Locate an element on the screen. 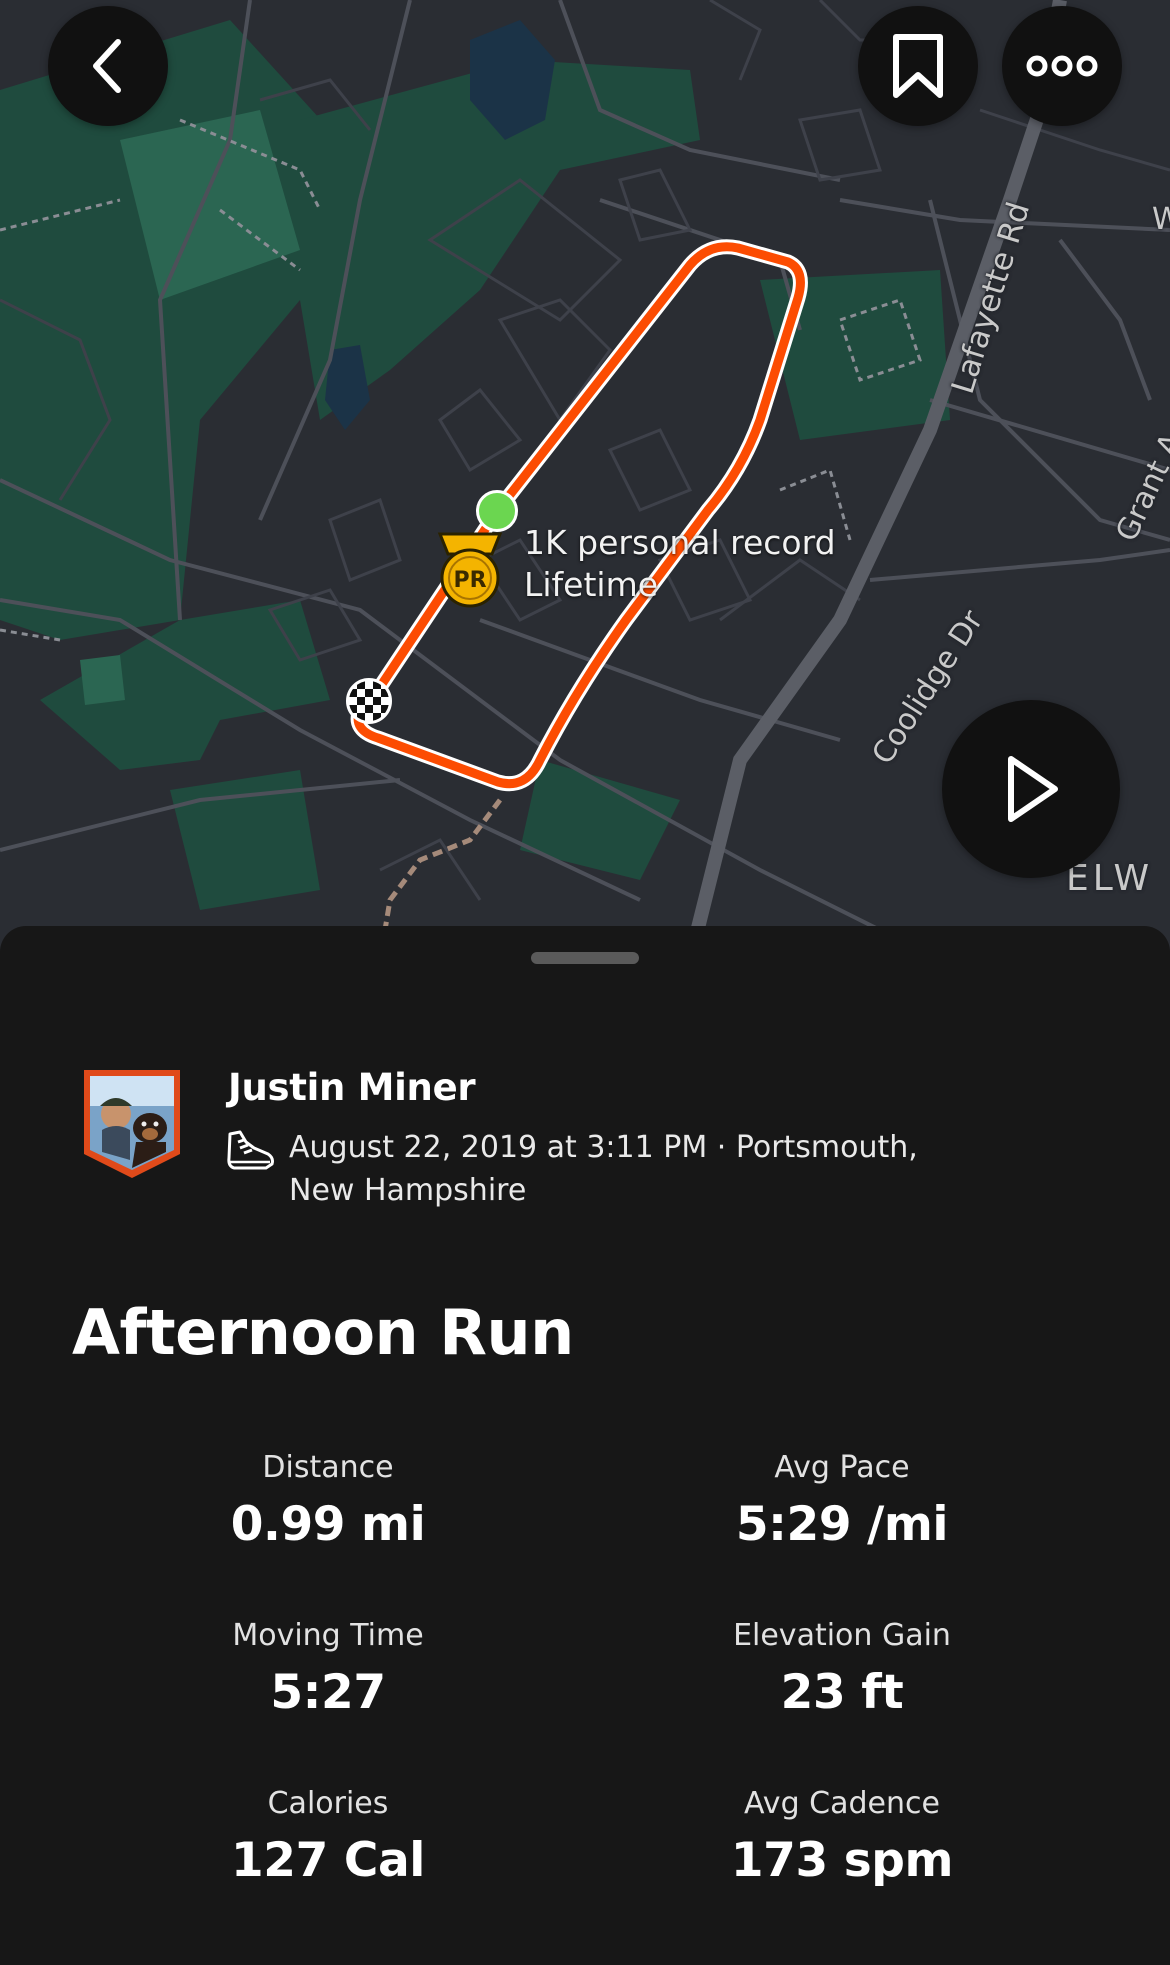  start-marker is located at coordinates (497, 511).